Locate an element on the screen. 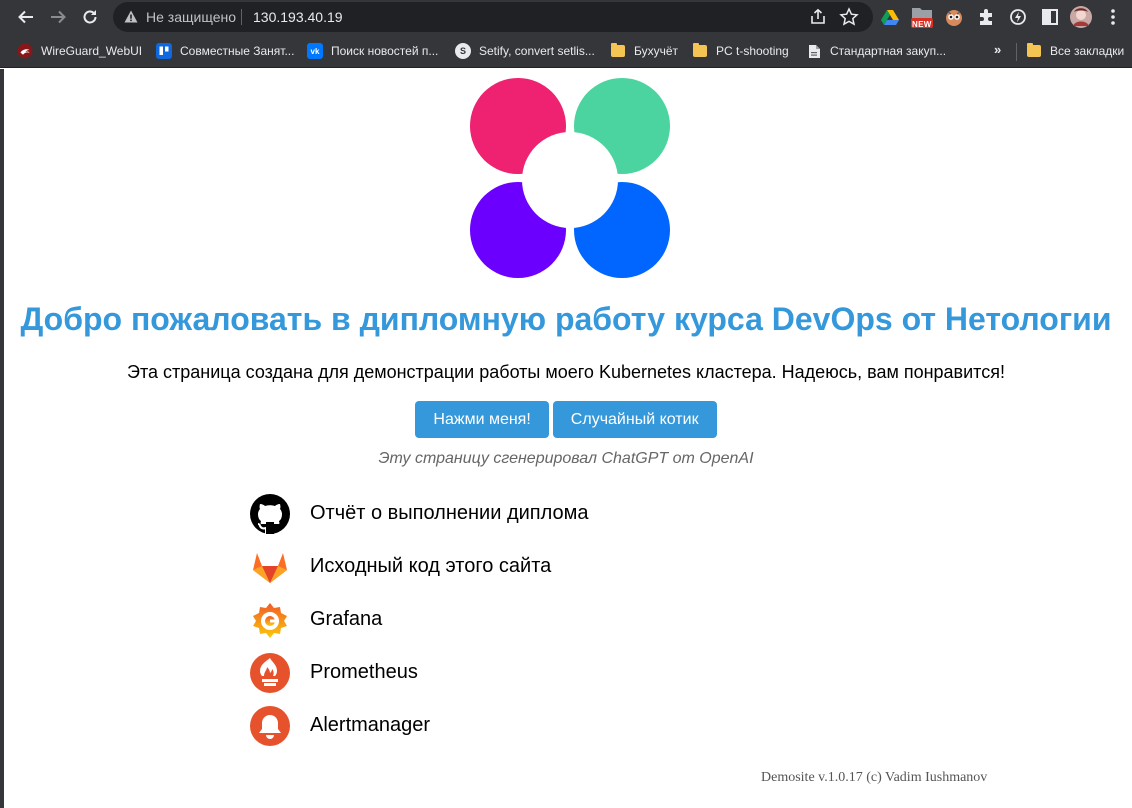 This screenshot has height=808, width=1132. github-icon is located at coordinates (270, 514).